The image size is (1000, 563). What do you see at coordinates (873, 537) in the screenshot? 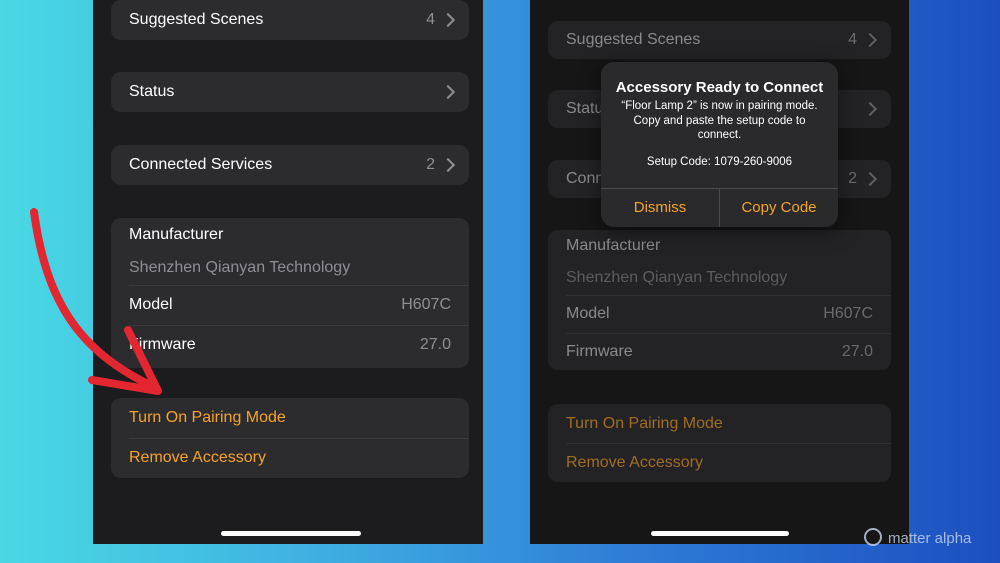
I see `matter-alpha-logo-icon` at bounding box center [873, 537].